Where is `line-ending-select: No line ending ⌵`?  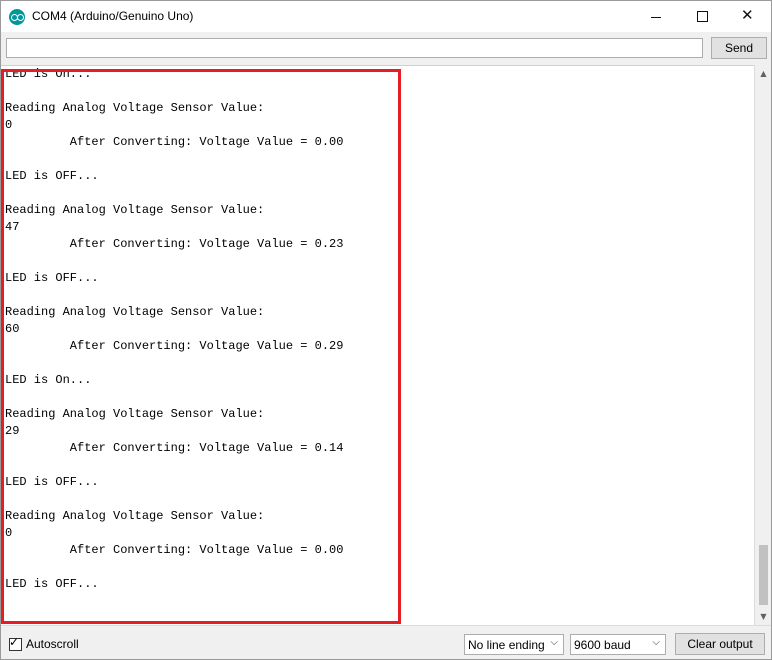
line-ending-select: No line ending ⌵ is located at coordinates (514, 644).